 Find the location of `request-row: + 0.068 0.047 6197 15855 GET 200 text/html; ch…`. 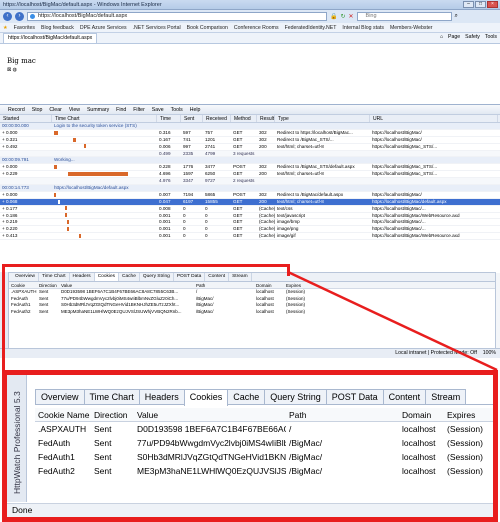

request-row: + 0.068 0.047 6197 15855 GET 200 text/html; ch… is located at coordinates (250, 202).